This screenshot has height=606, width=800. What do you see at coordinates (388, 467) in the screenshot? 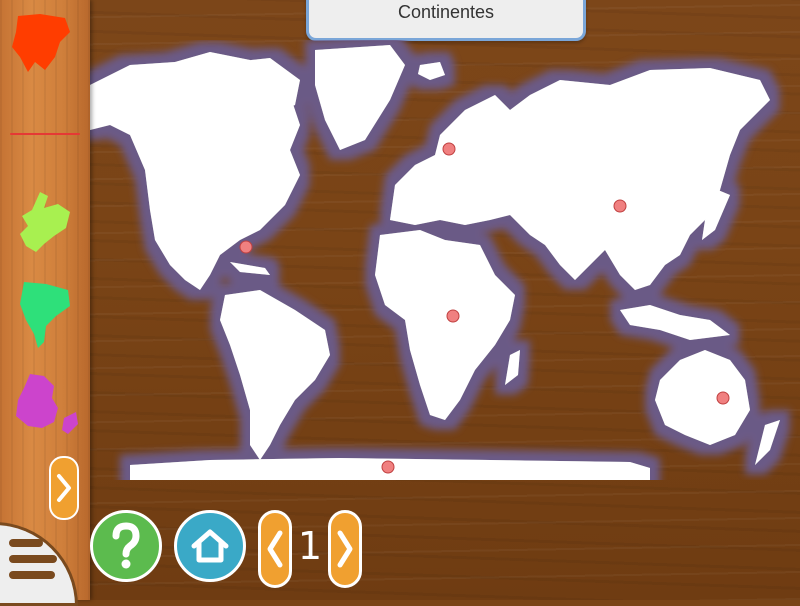
I see `marker-antarctica` at bounding box center [388, 467].